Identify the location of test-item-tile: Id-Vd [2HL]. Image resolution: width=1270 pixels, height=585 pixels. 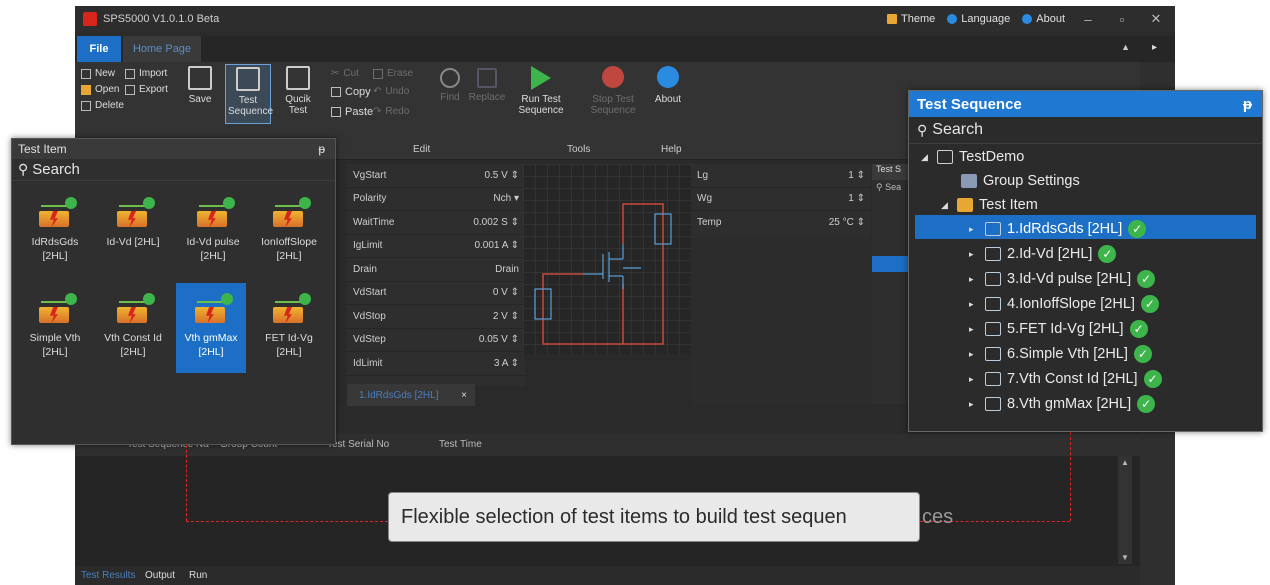
(133, 232).